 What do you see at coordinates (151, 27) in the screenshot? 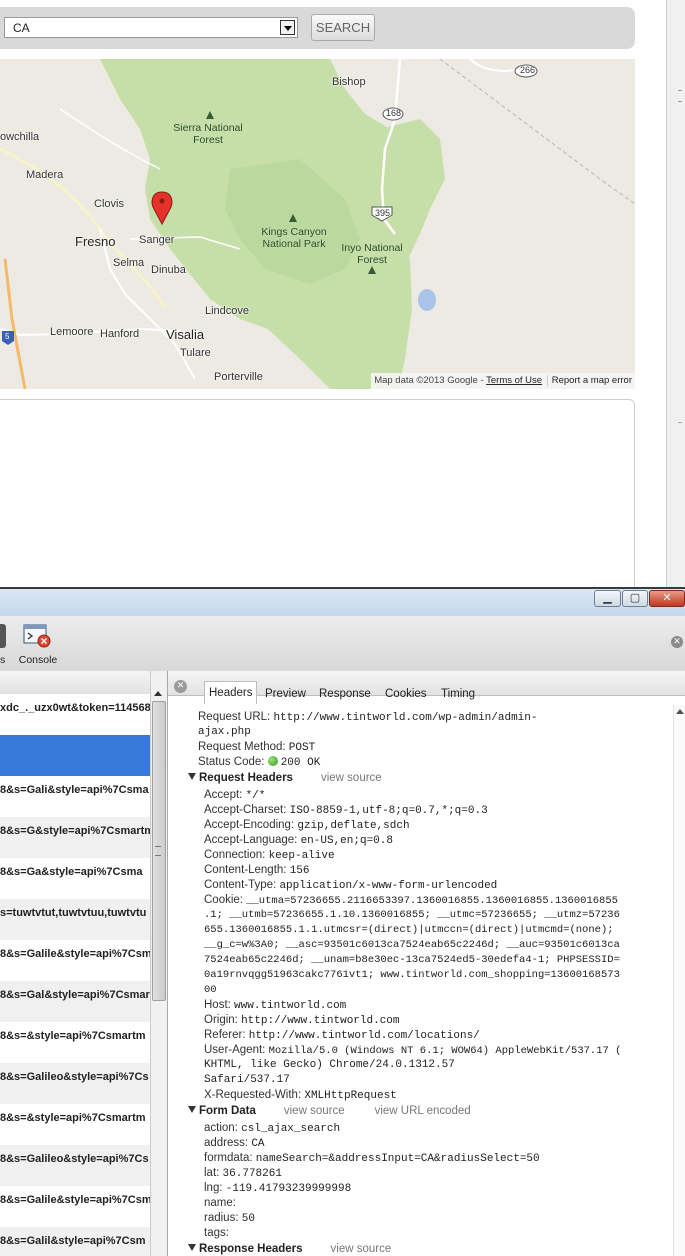
I see `location-select: CA` at bounding box center [151, 27].